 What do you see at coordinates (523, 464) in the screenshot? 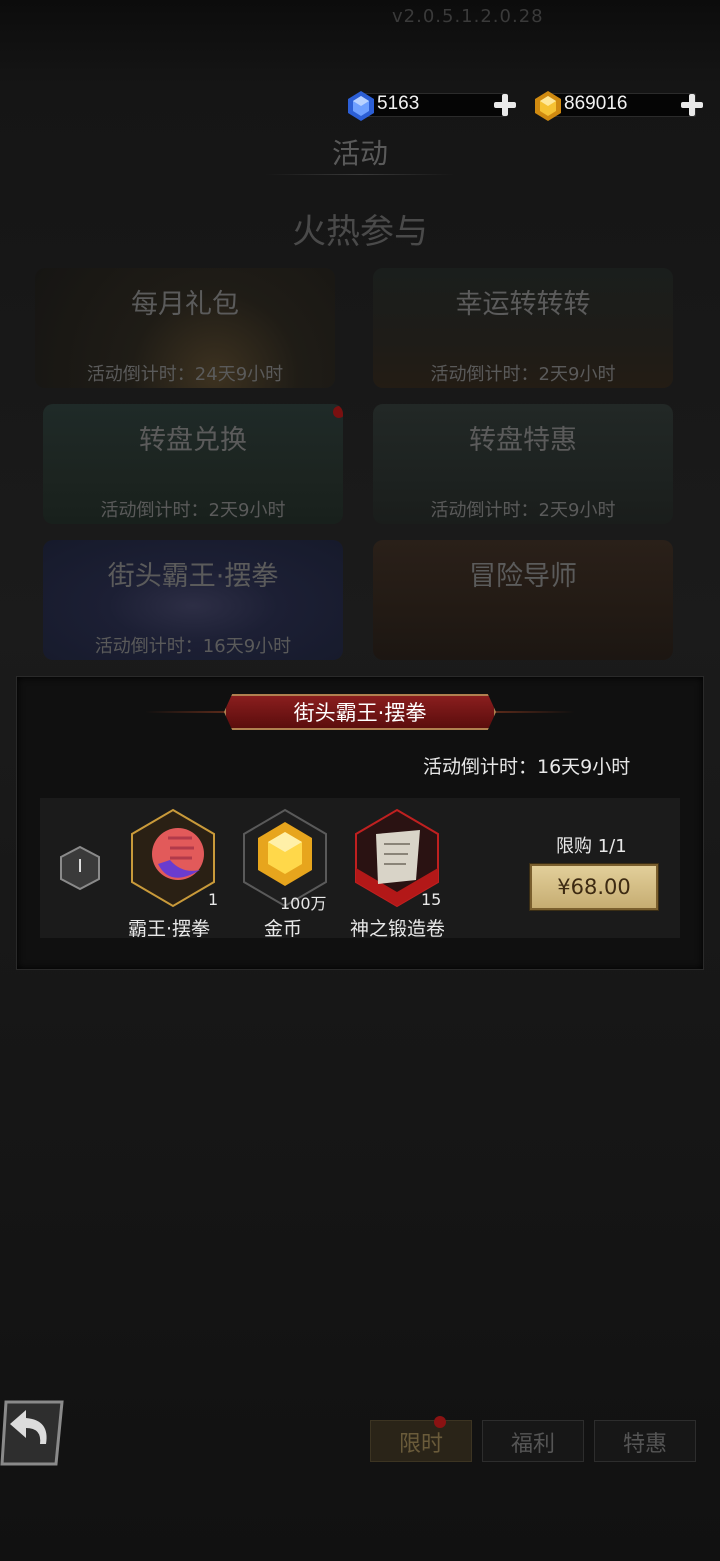
I see `activity-card-wheel-special: 转盘特惠 活动倒计时：2天9小时` at bounding box center [523, 464].